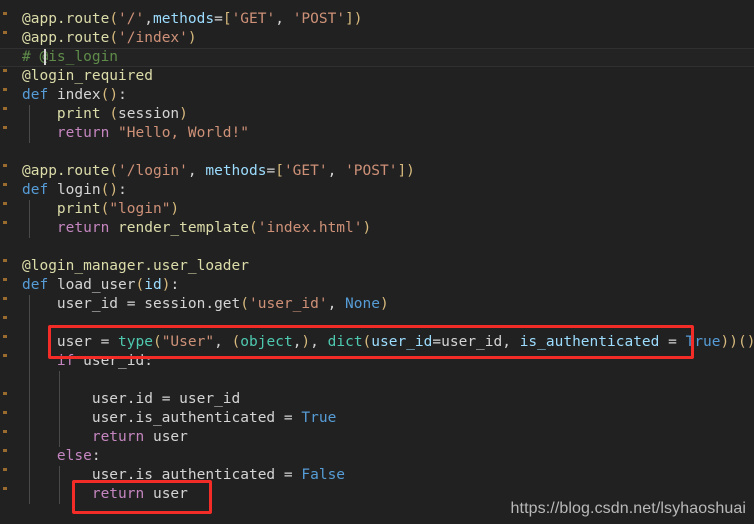 Image resolution: width=754 pixels, height=524 pixels. Describe the element at coordinates (153, 171) in the screenshot. I see `code-token: '/login'` at that location.